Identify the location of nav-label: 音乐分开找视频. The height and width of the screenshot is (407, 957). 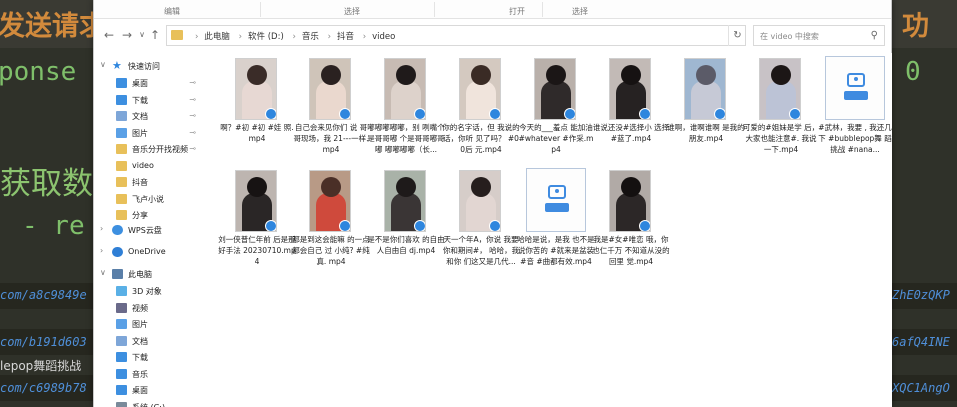
(160, 149).